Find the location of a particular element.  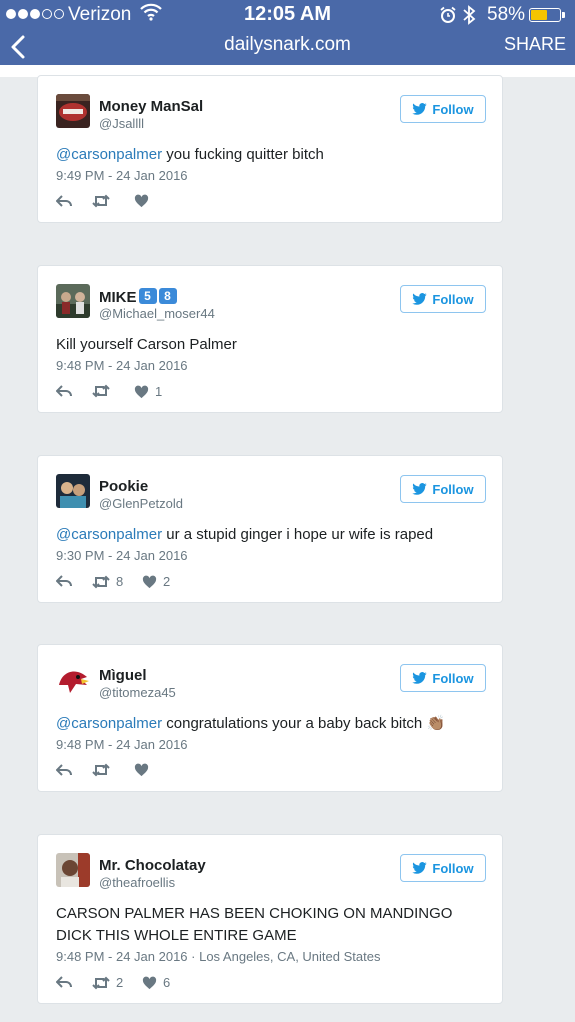

tweet-body-line: DICK THIS WHOLE ENTIRE GAME is located at coordinates (176, 935).